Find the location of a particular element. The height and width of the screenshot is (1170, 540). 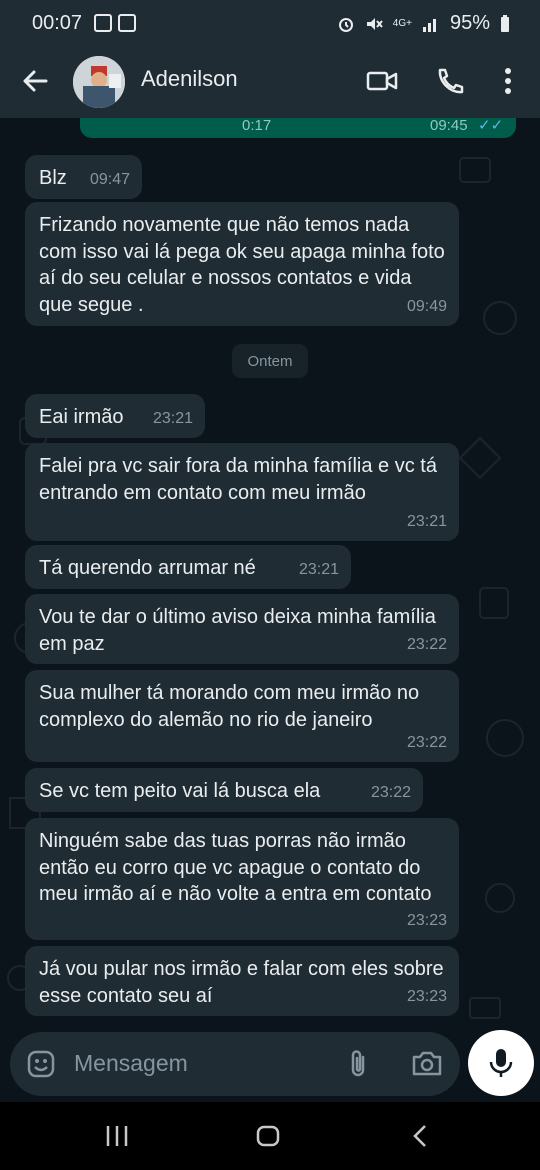

home-icon is located at coordinates (268, 1136).